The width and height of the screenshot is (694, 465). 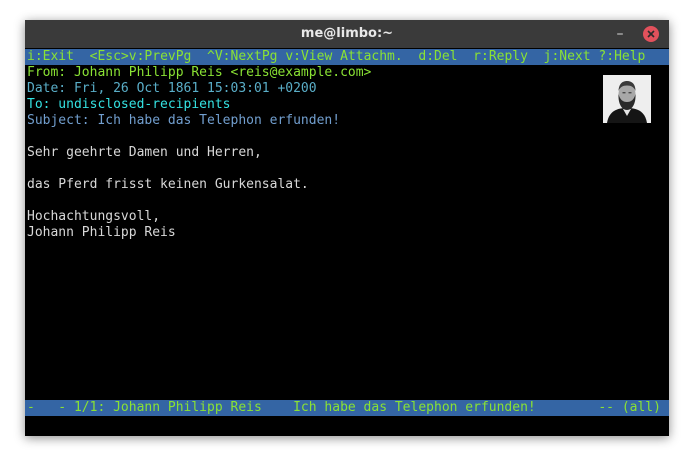 I want to click on body-closing: Hochachtungsvoll,, so click(x=94, y=216).